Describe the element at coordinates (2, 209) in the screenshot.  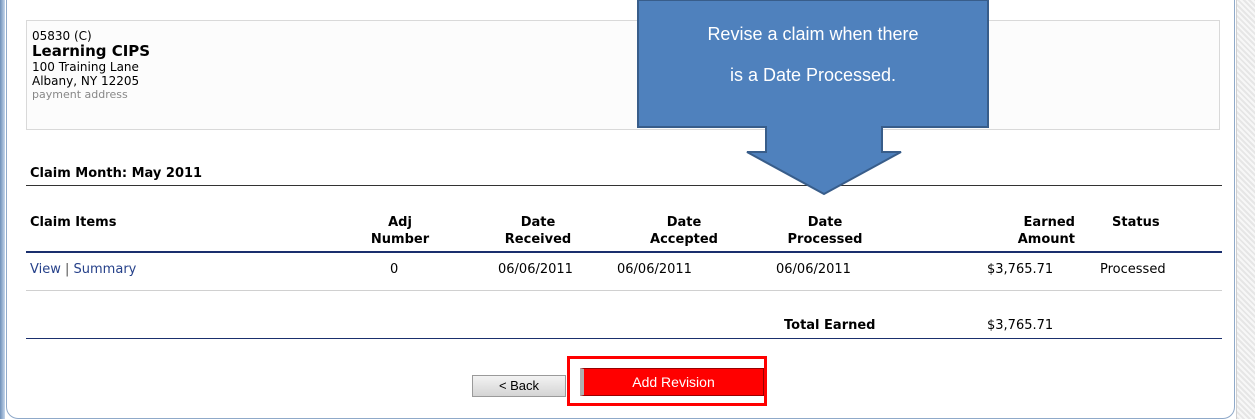
I see `window-left-border` at that location.